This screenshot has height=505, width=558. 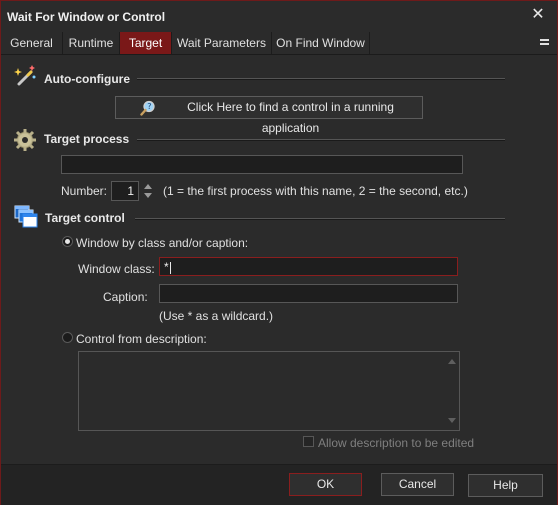 What do you see at coordinates (141, 339) in the screenshot?
I see `radio-control-description-label: Control from description:` at bounding box center [141, 339].